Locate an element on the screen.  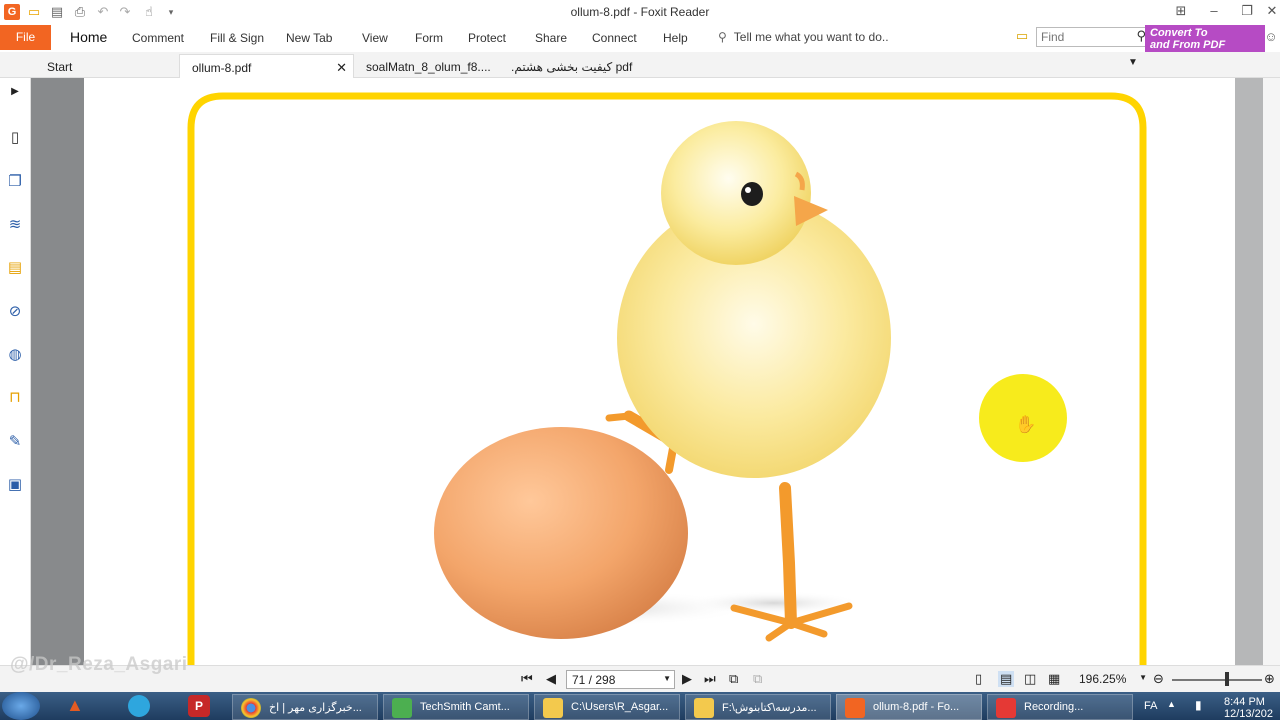
minimize-button: – is located at coordinates (1214, 12).